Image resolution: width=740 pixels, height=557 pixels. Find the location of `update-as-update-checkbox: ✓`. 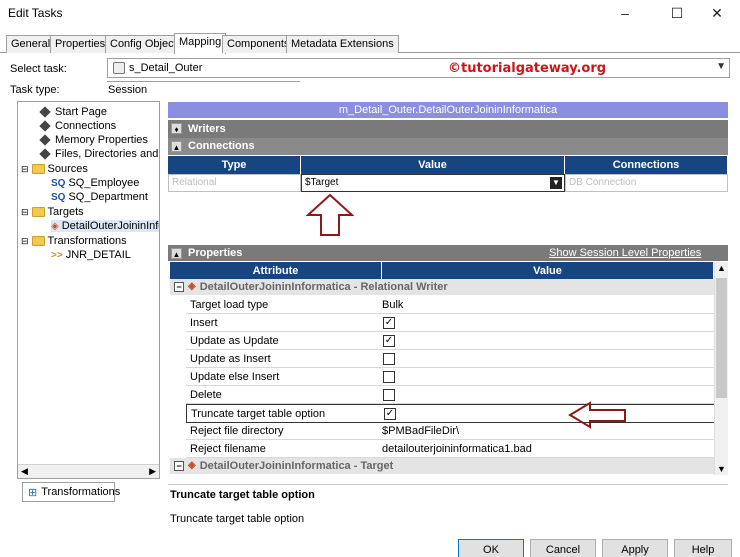

update-as-update-checkbox: ✓ is located at coordinates (389, 341).